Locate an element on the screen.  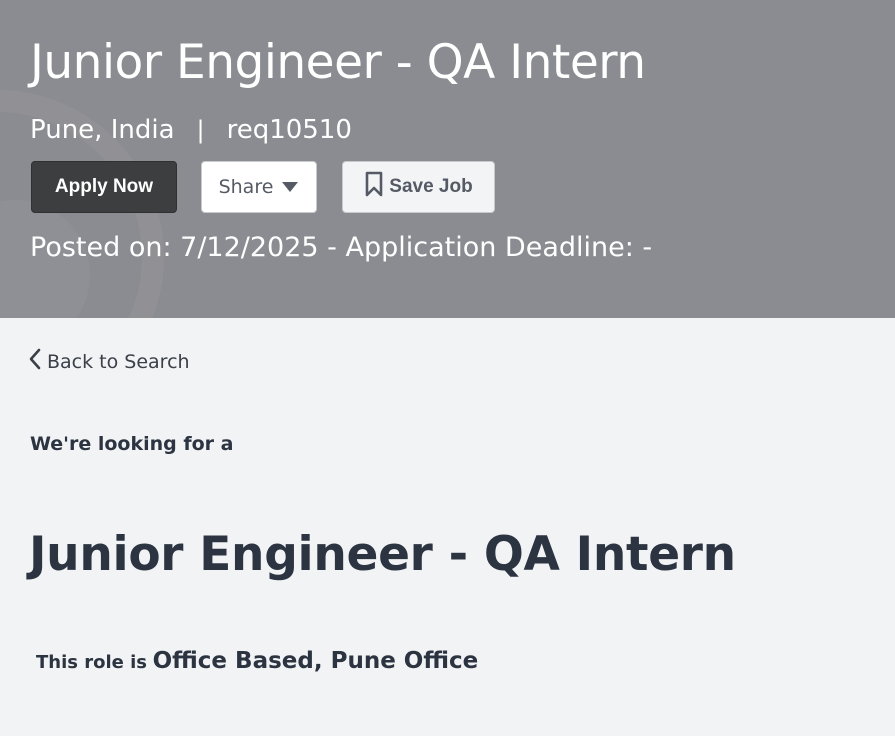
job-meta: Pune, India | req10510 is located at coordinates (191, 130).